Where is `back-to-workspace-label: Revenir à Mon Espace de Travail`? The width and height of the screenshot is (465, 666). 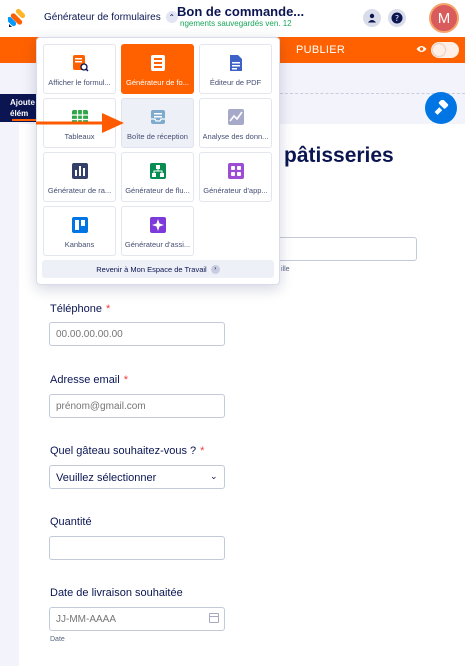
back-to-workspace-label: Revenir à Mon Espace de Travail is located at coordinates (151, 269).